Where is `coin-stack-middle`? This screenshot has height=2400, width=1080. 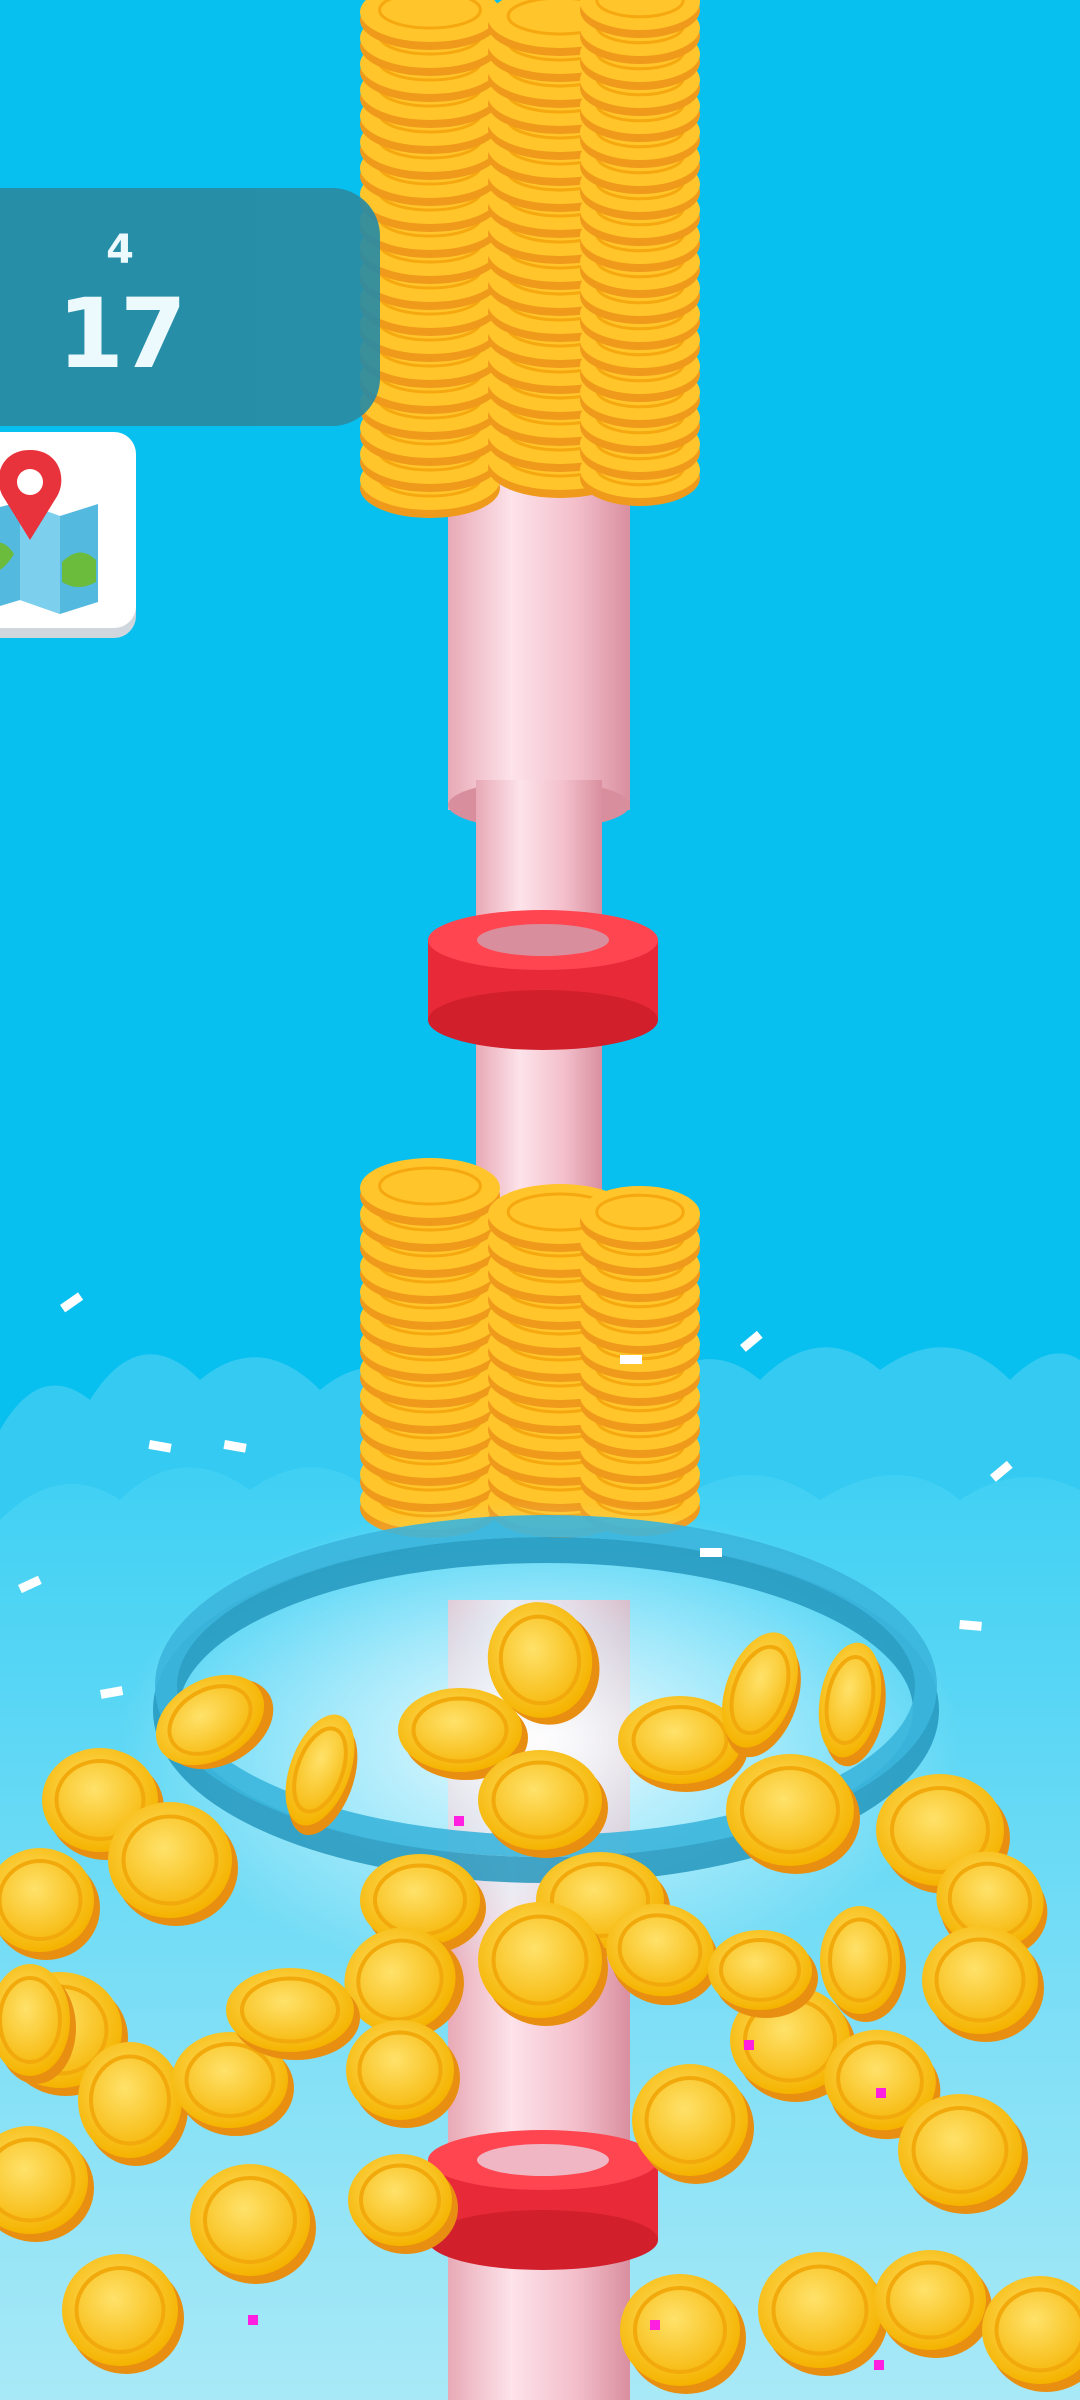
coin-stack-middle is located at coordinates (530, 1348).